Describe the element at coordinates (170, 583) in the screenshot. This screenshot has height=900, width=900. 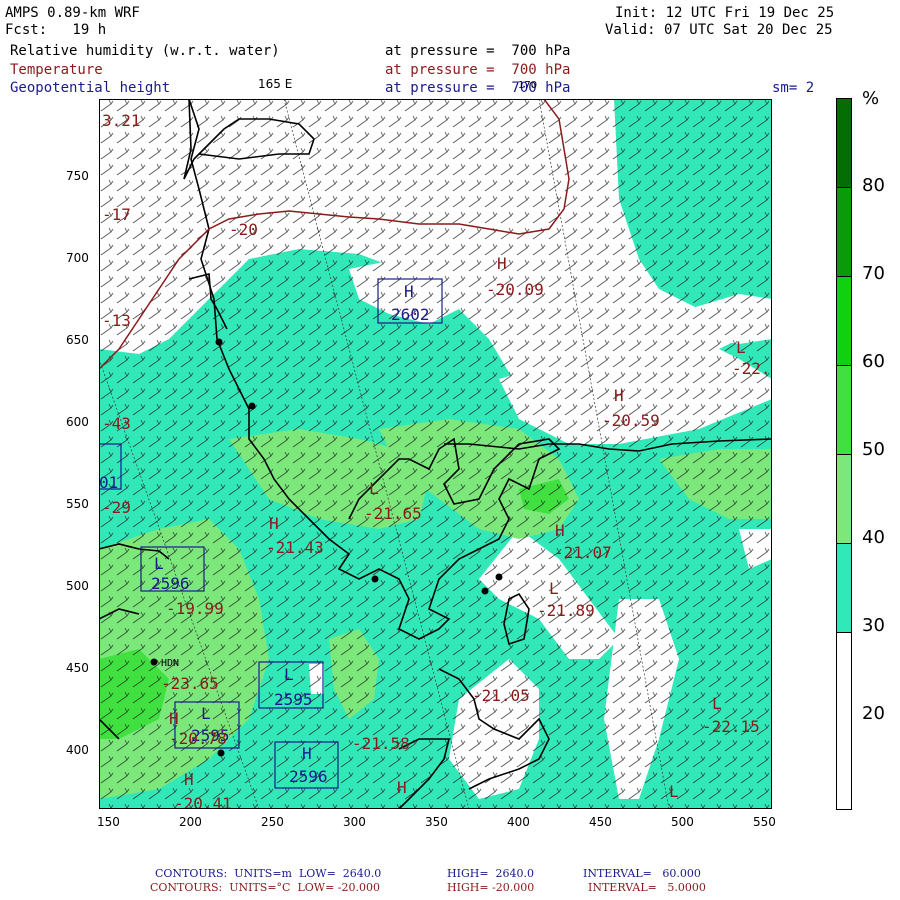
I see `height-low-value-1: 2596` at that location.